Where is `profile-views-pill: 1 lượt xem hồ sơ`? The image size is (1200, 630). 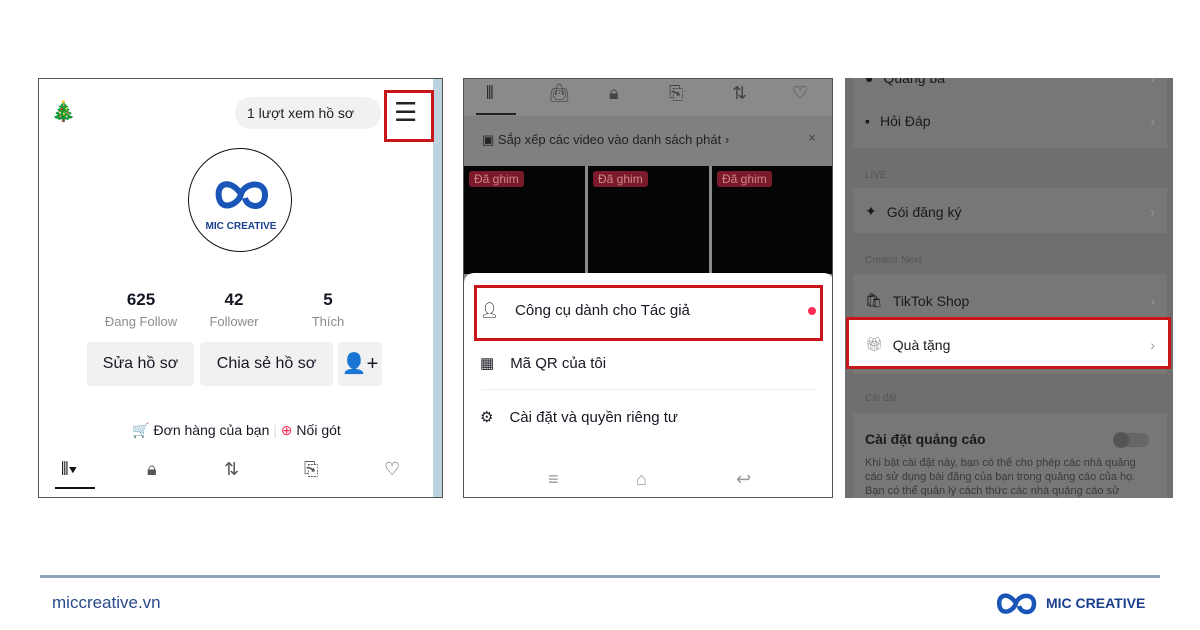
profile-views-pill: 1 lượt xem hồ sơ is located at coordinates (308, 113).